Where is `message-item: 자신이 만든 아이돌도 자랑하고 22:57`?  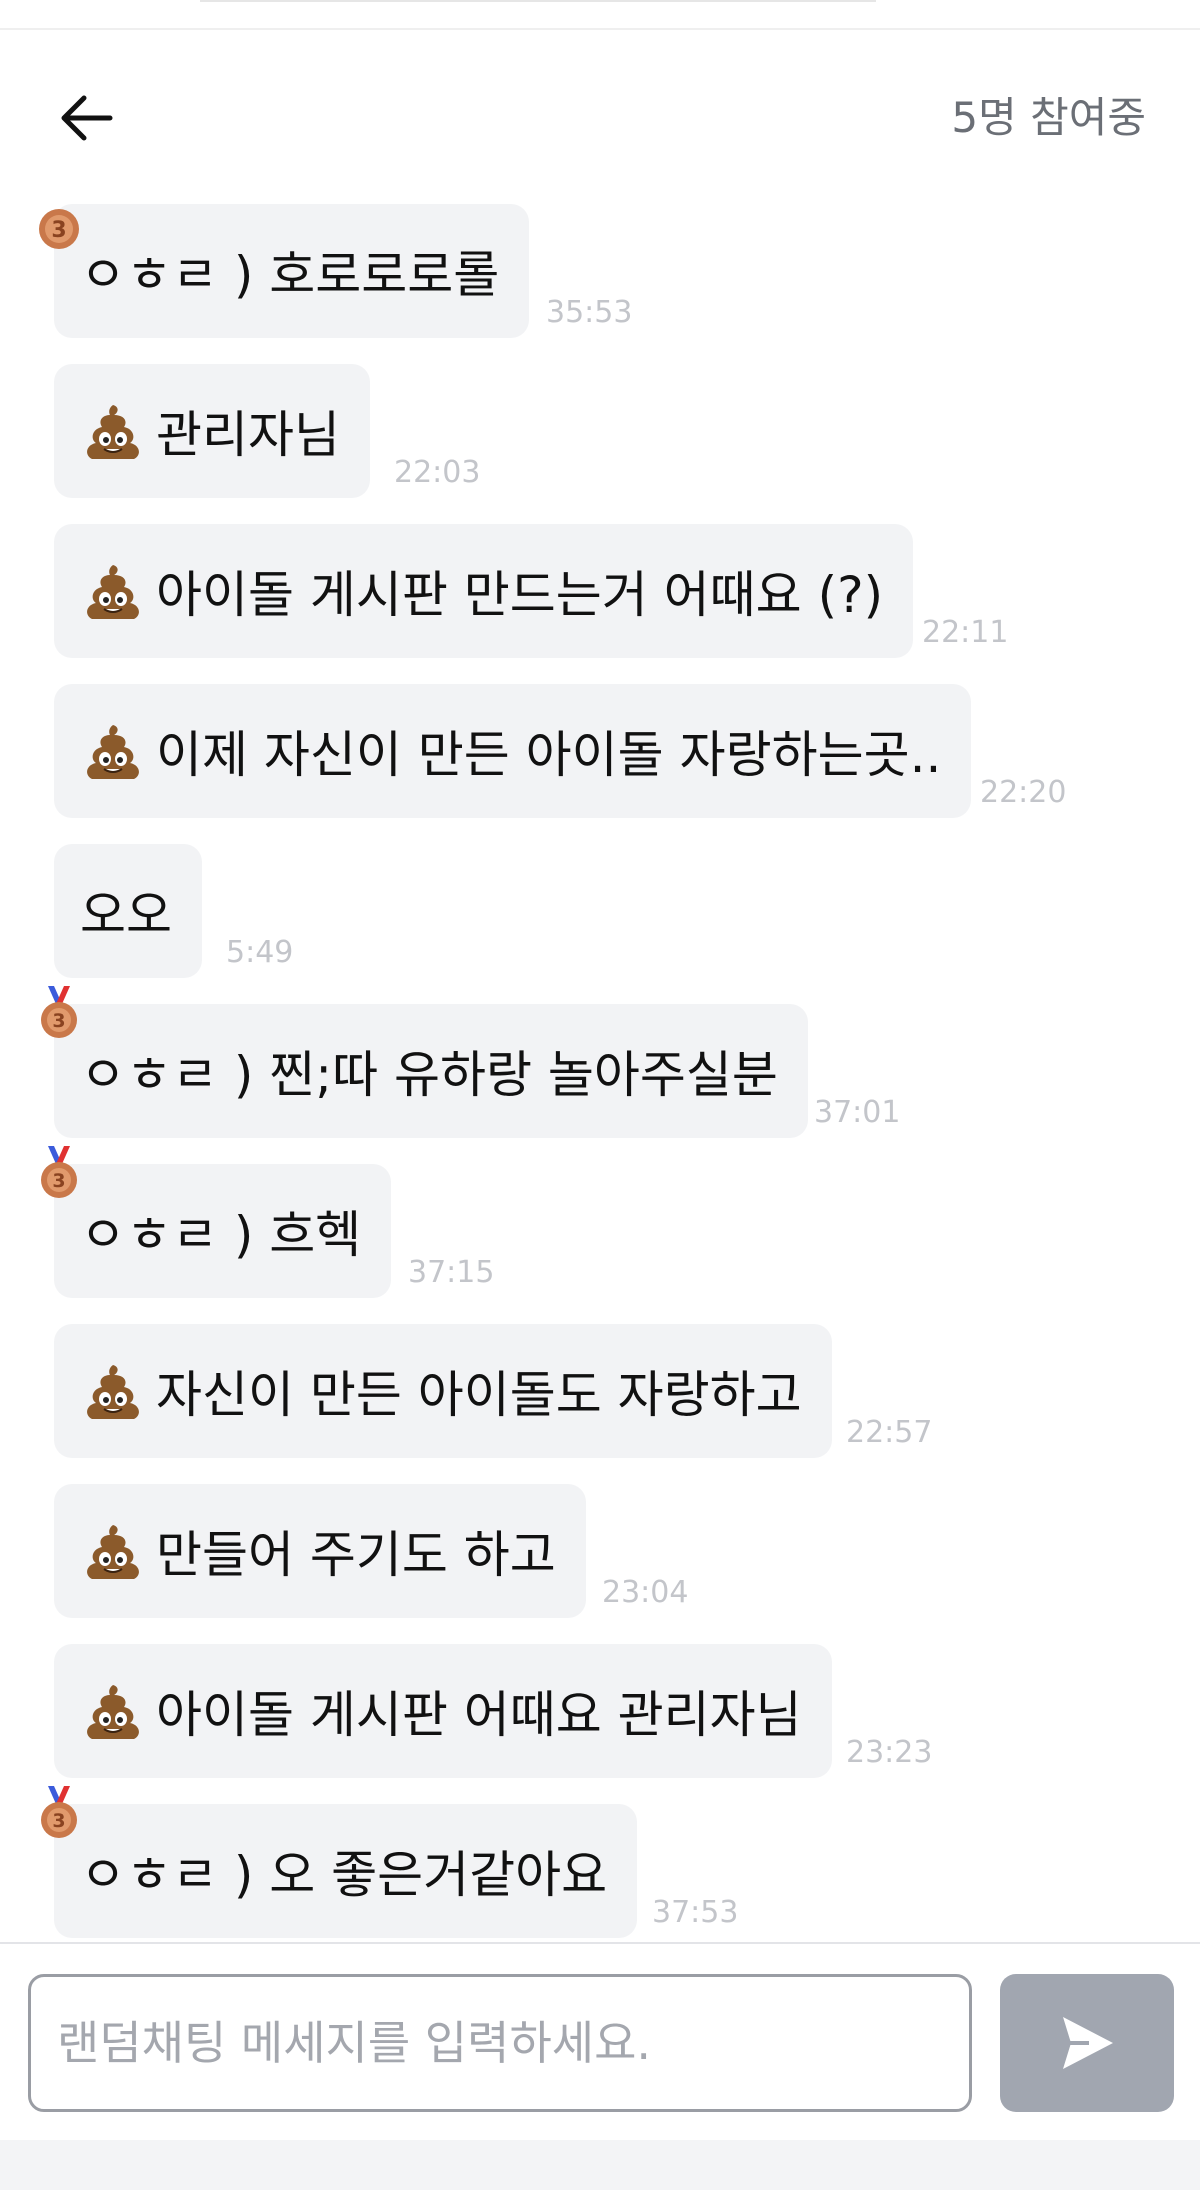
message-item: 자신이 만든 아이돌도 자랑하고 22:57 is located at coordinates (493, 1391).